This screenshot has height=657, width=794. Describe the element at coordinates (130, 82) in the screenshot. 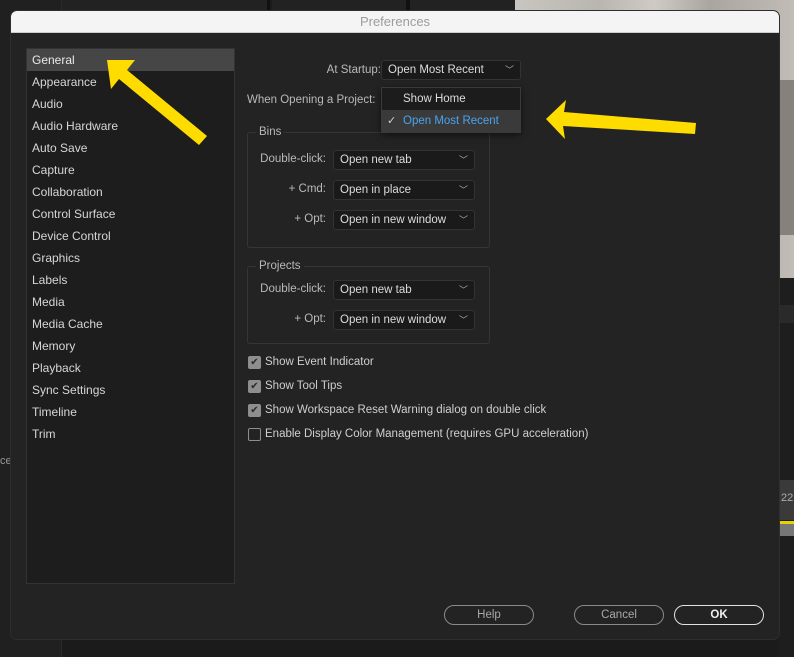

I see `sidebar-item-appearance: Appearance` at that location.